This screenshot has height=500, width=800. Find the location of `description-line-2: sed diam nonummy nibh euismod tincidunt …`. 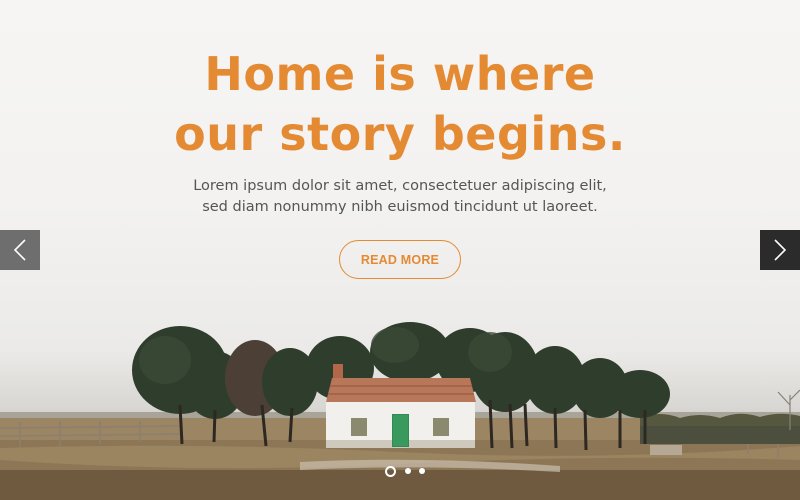

description-line-2: sed diam nonummy nibh euismod tincidunt … is located at coordinates (400, 207).